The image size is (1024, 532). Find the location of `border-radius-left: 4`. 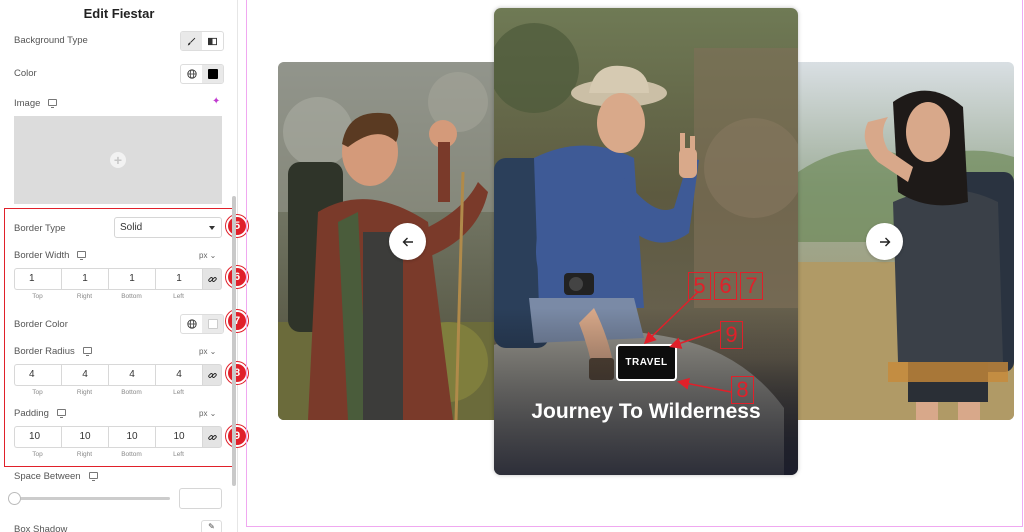

border-radius-left: 4 is located at coordinates (178, 375).